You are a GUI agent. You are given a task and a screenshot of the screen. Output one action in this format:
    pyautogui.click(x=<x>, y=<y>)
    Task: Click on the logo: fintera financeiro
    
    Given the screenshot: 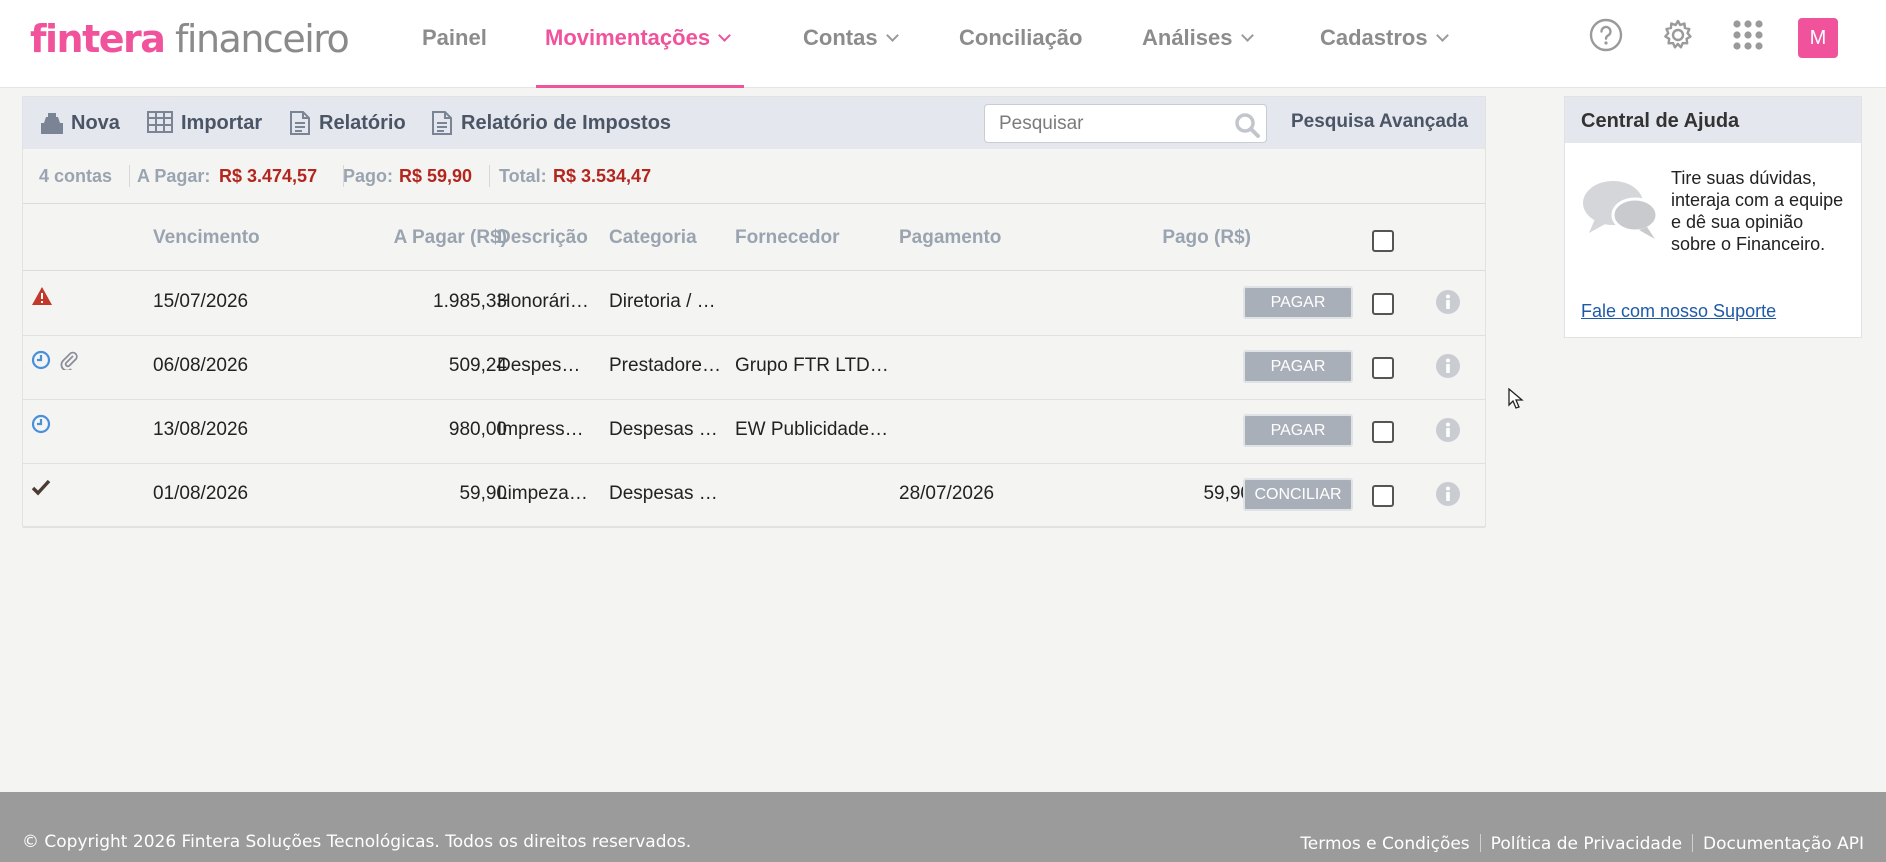 What is the action you would take?
    pyautogui.click(x=190, y=39)
    